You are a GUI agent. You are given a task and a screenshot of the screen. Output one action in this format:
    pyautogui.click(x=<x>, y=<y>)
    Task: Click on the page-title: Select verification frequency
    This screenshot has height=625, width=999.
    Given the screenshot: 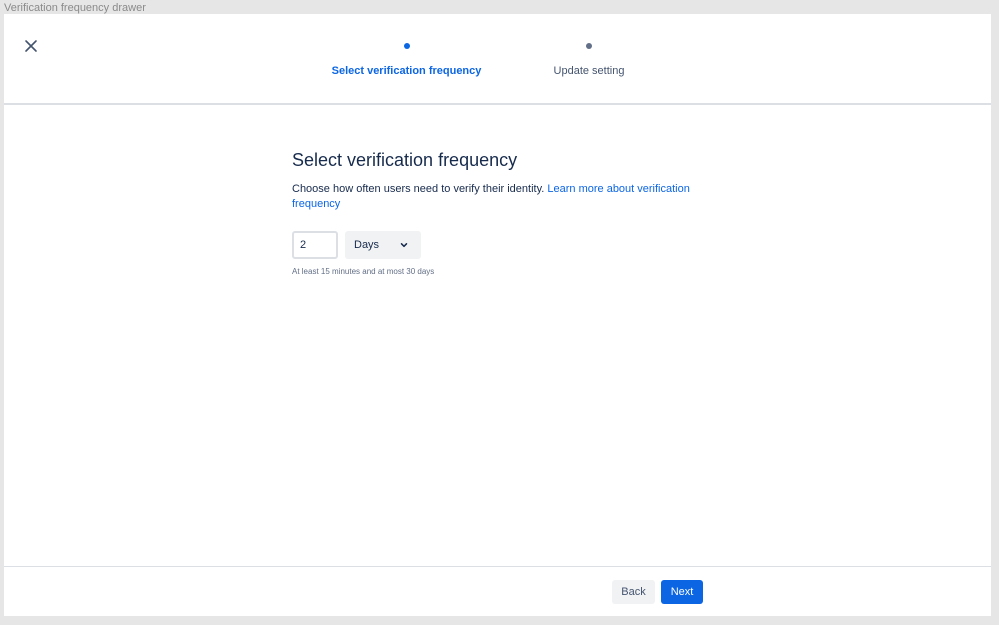 What is the action you would take?
    pyautogui.click(x=405, y=160)
    